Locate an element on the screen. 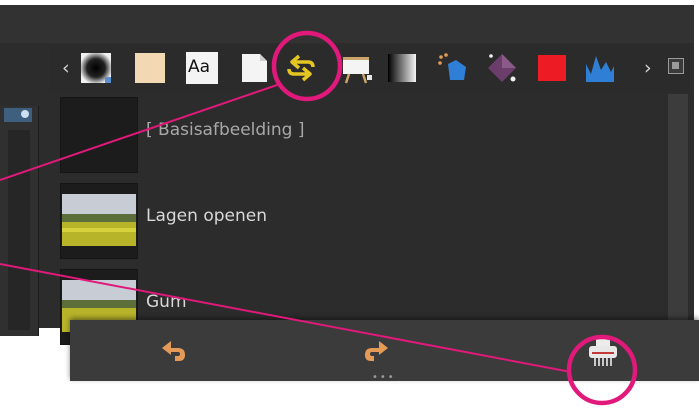  landscape-thumbnail is located at coordinates (99, 221).